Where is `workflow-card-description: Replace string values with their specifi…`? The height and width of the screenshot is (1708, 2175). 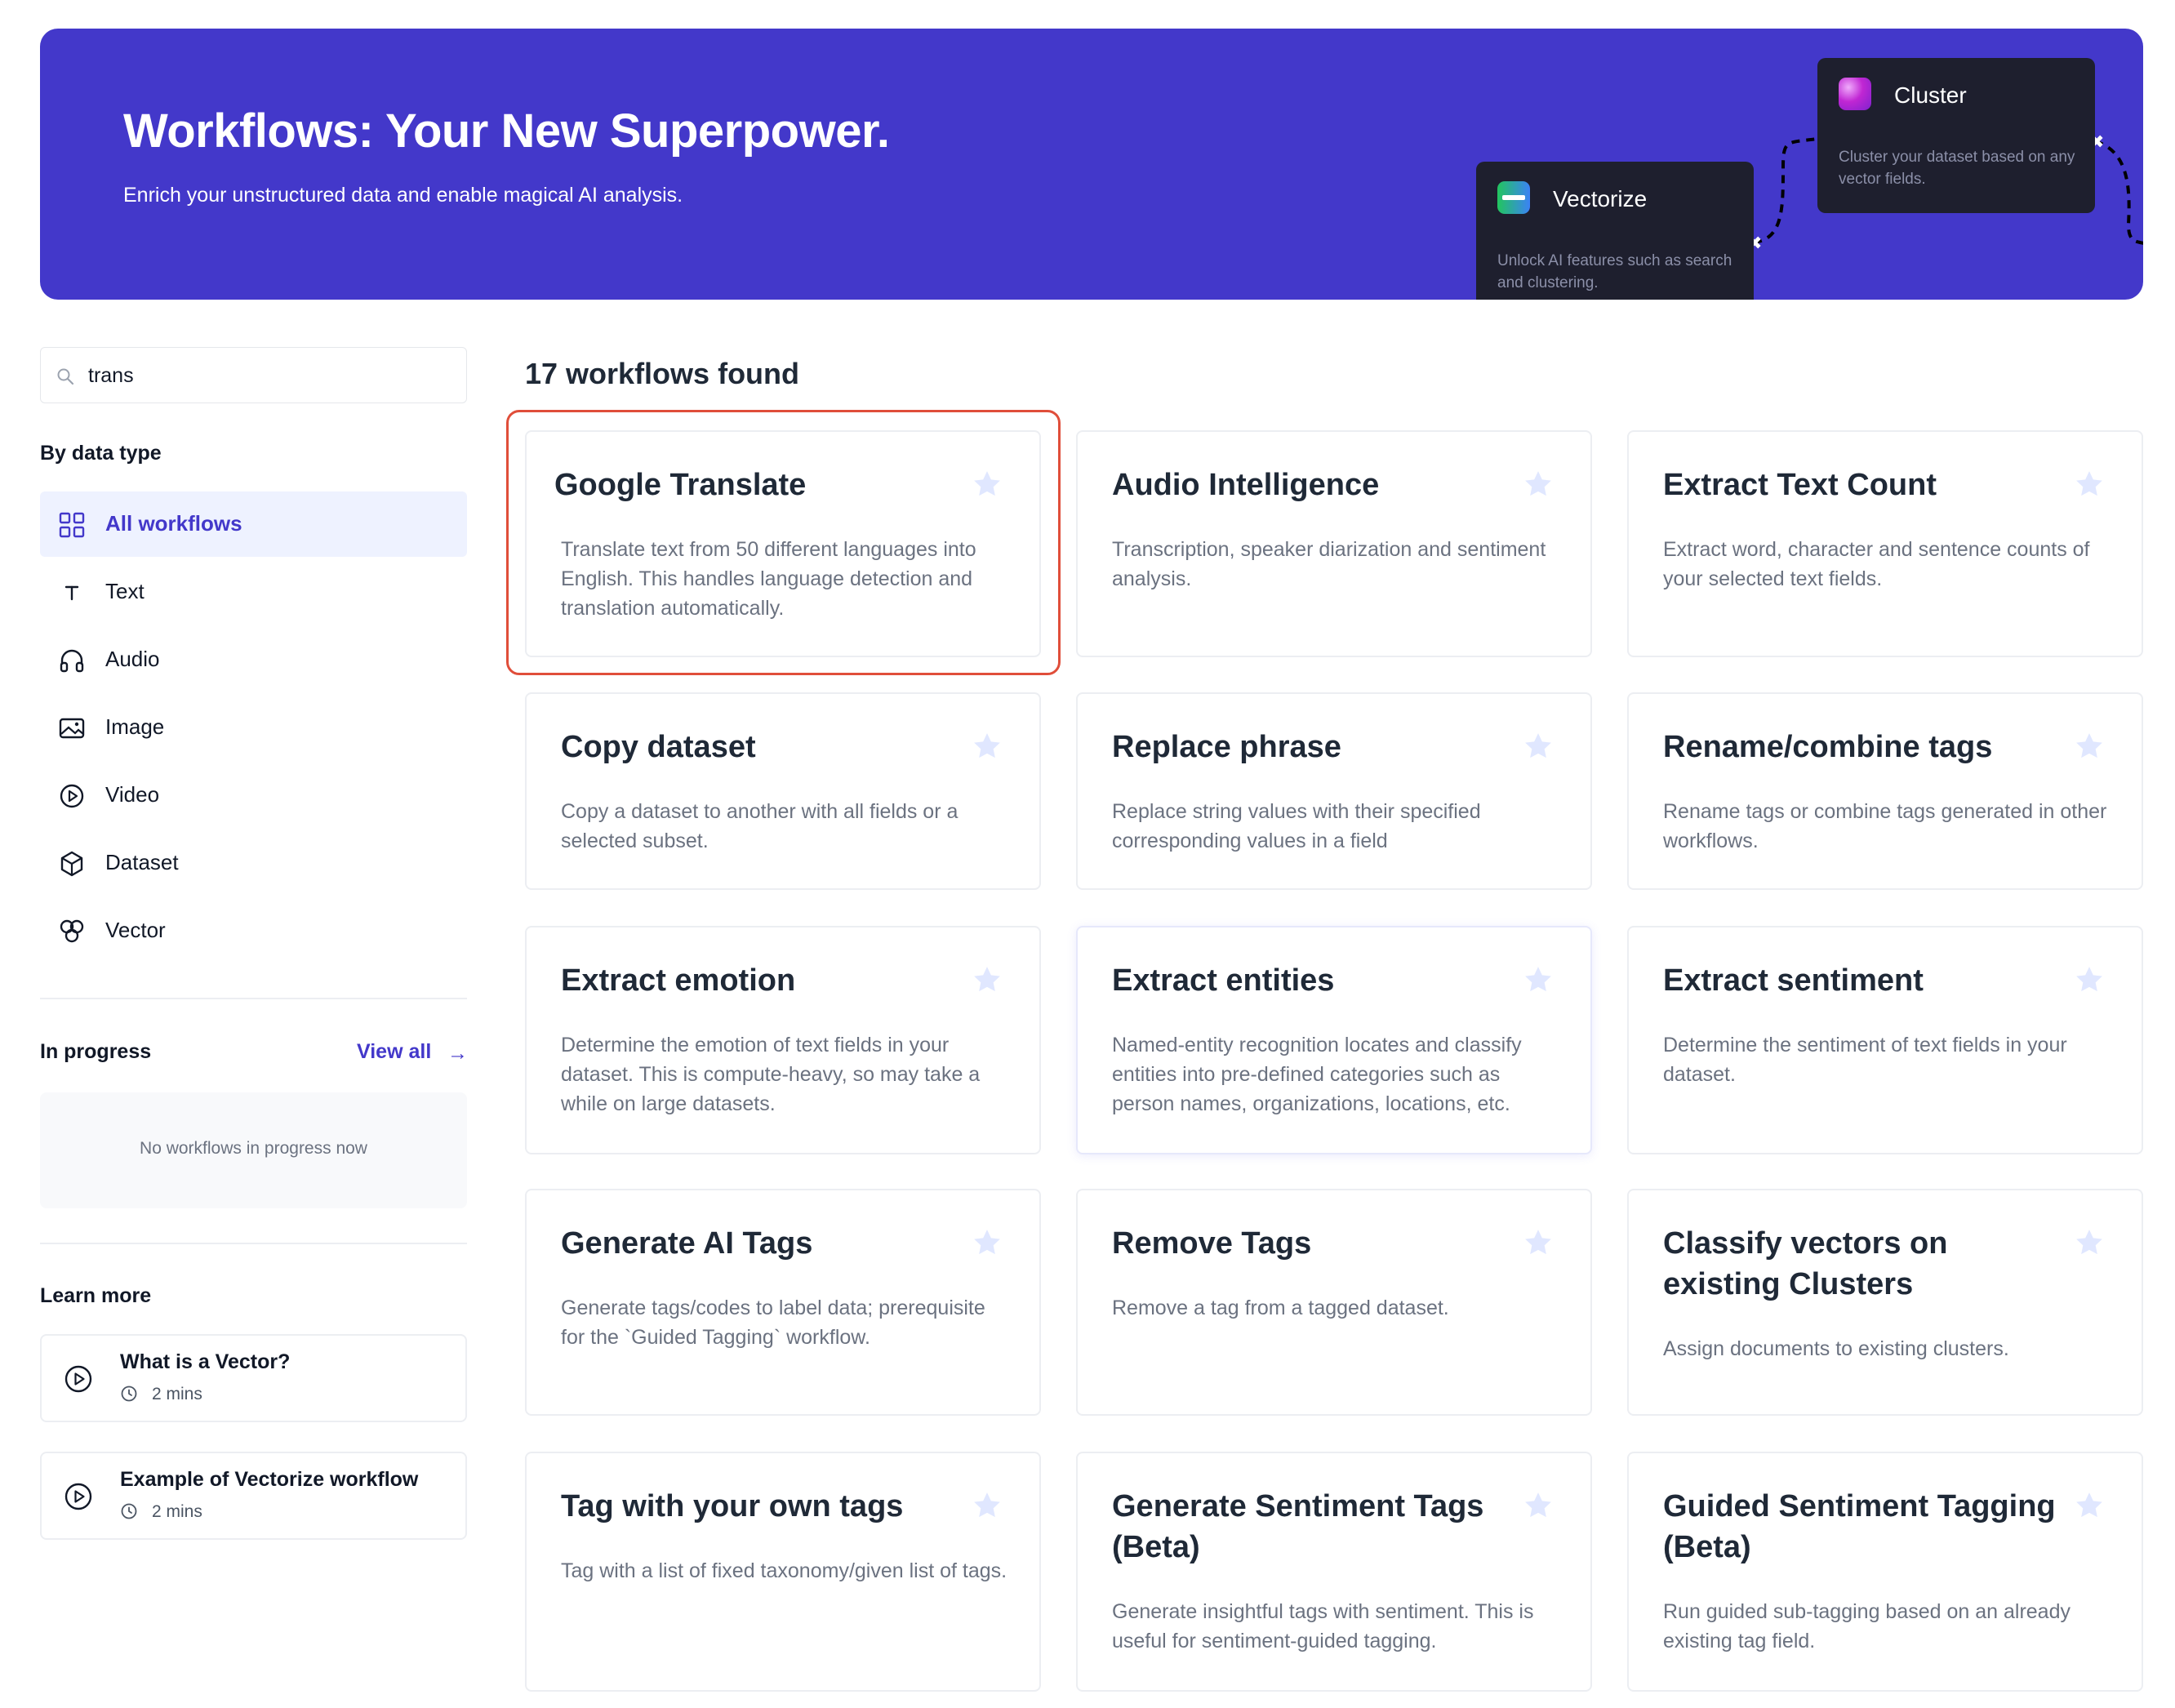
workflow-card-description: Replace string values with their specifi… is located at coordinates (1296, 826).